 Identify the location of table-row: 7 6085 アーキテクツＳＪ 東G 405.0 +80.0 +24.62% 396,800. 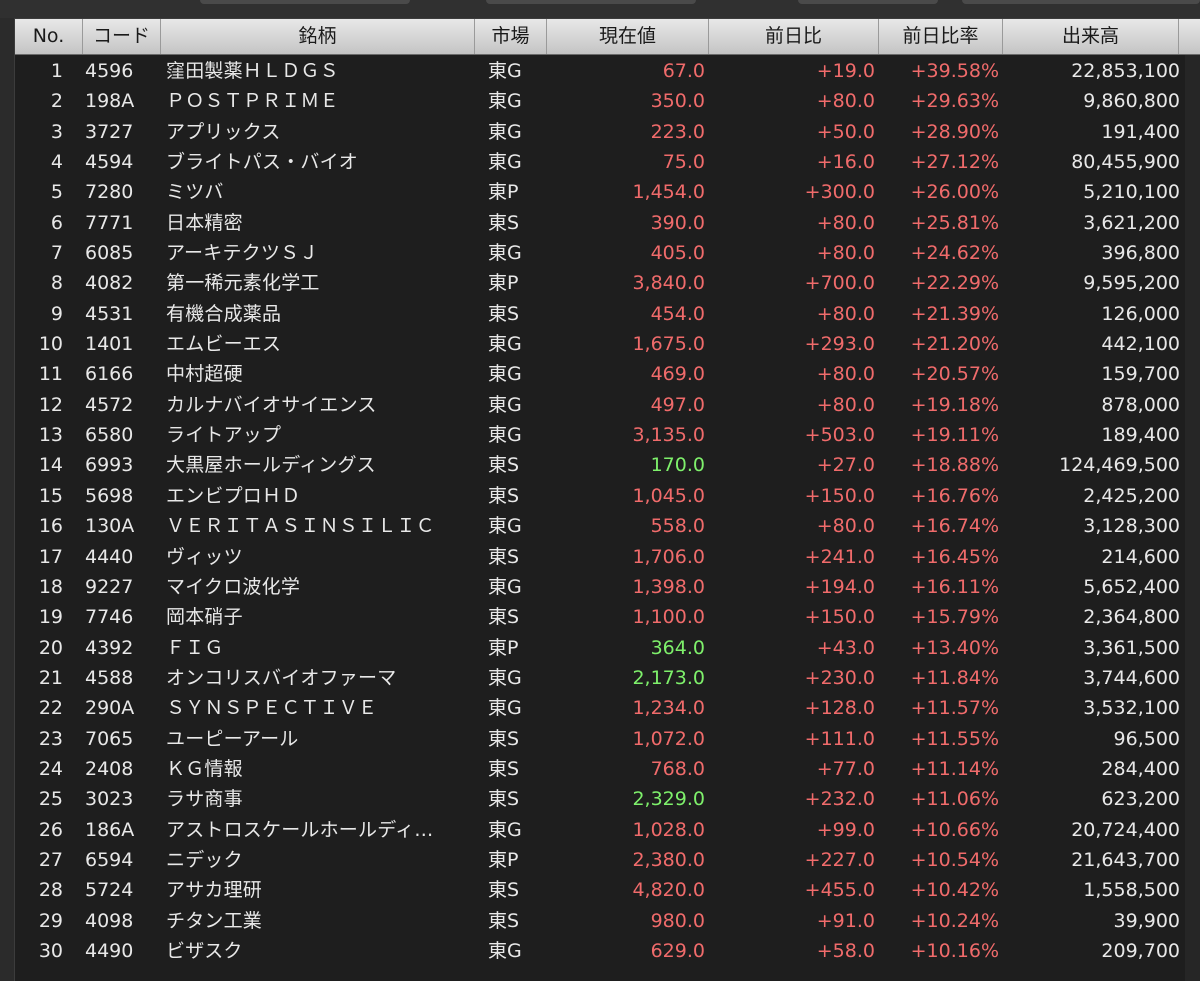
(607, 253).